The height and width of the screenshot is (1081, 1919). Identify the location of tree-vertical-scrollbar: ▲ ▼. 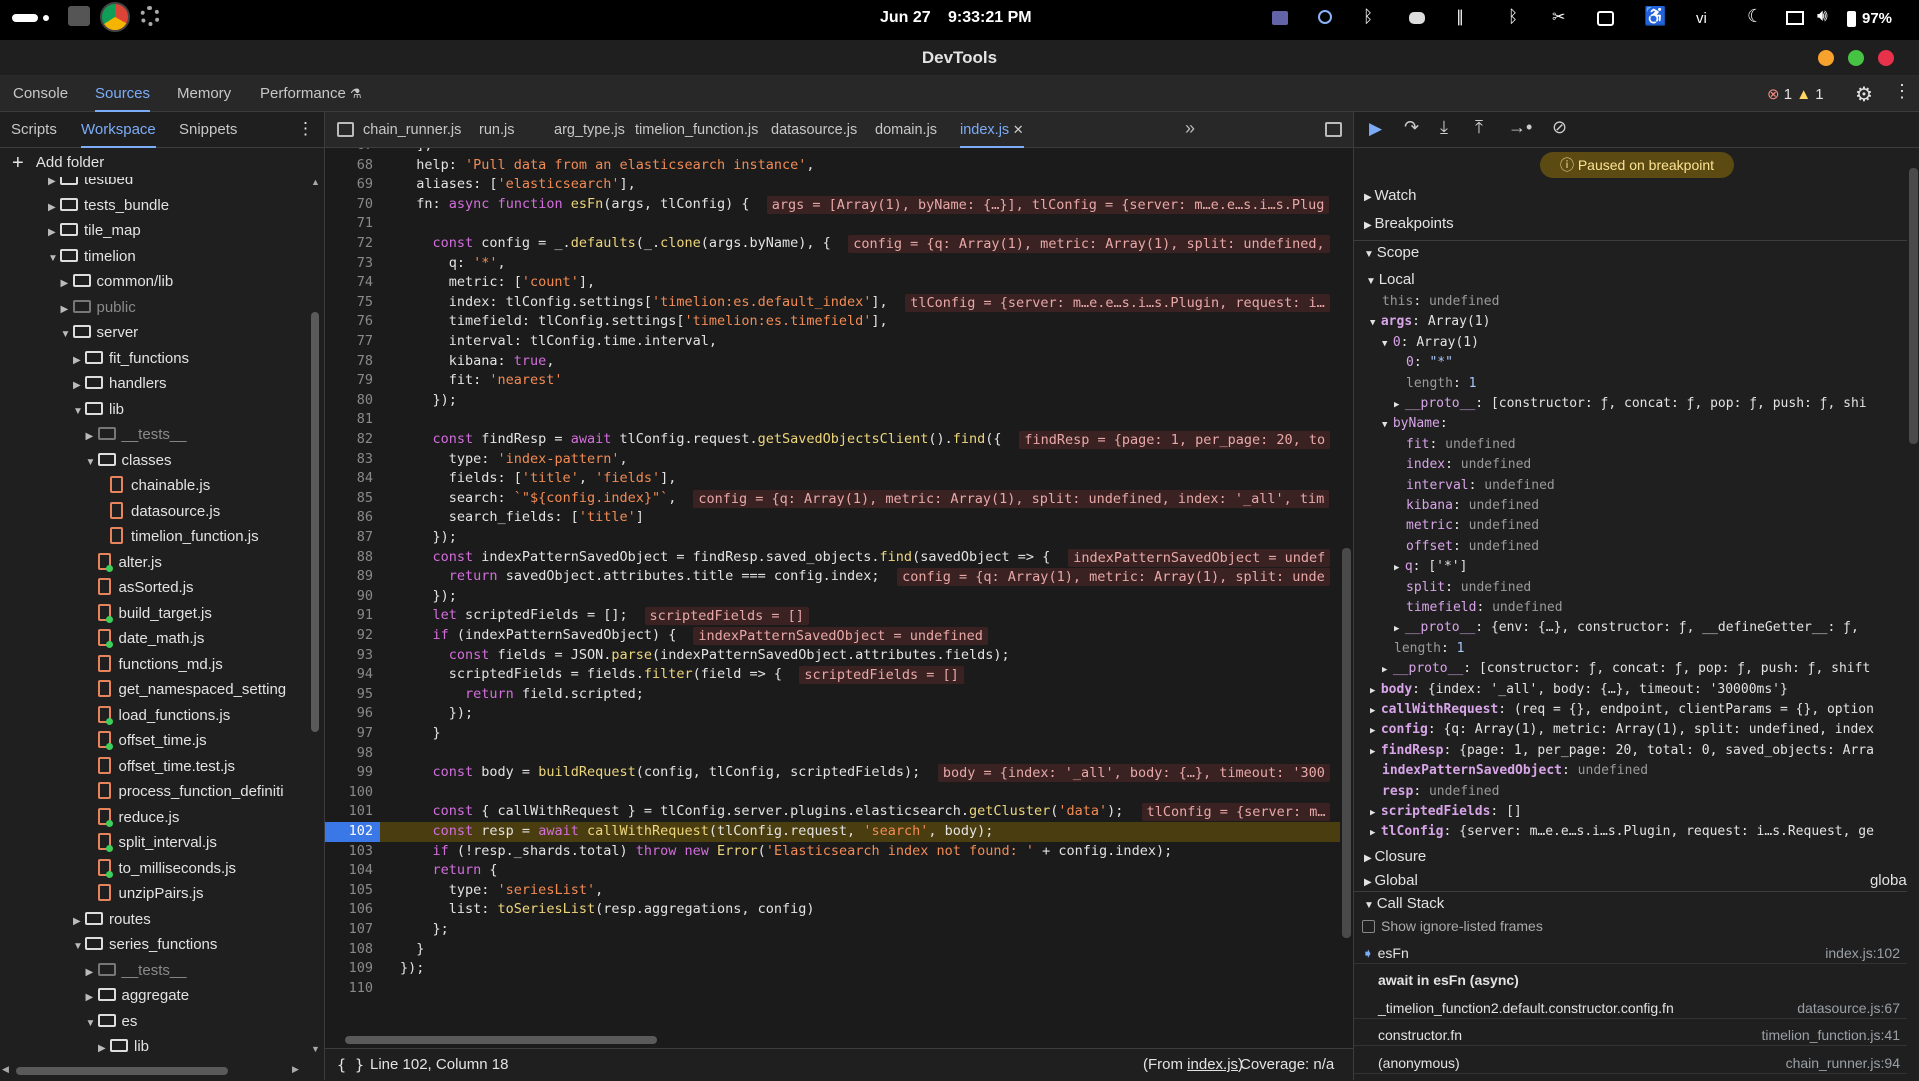
(315, 617).